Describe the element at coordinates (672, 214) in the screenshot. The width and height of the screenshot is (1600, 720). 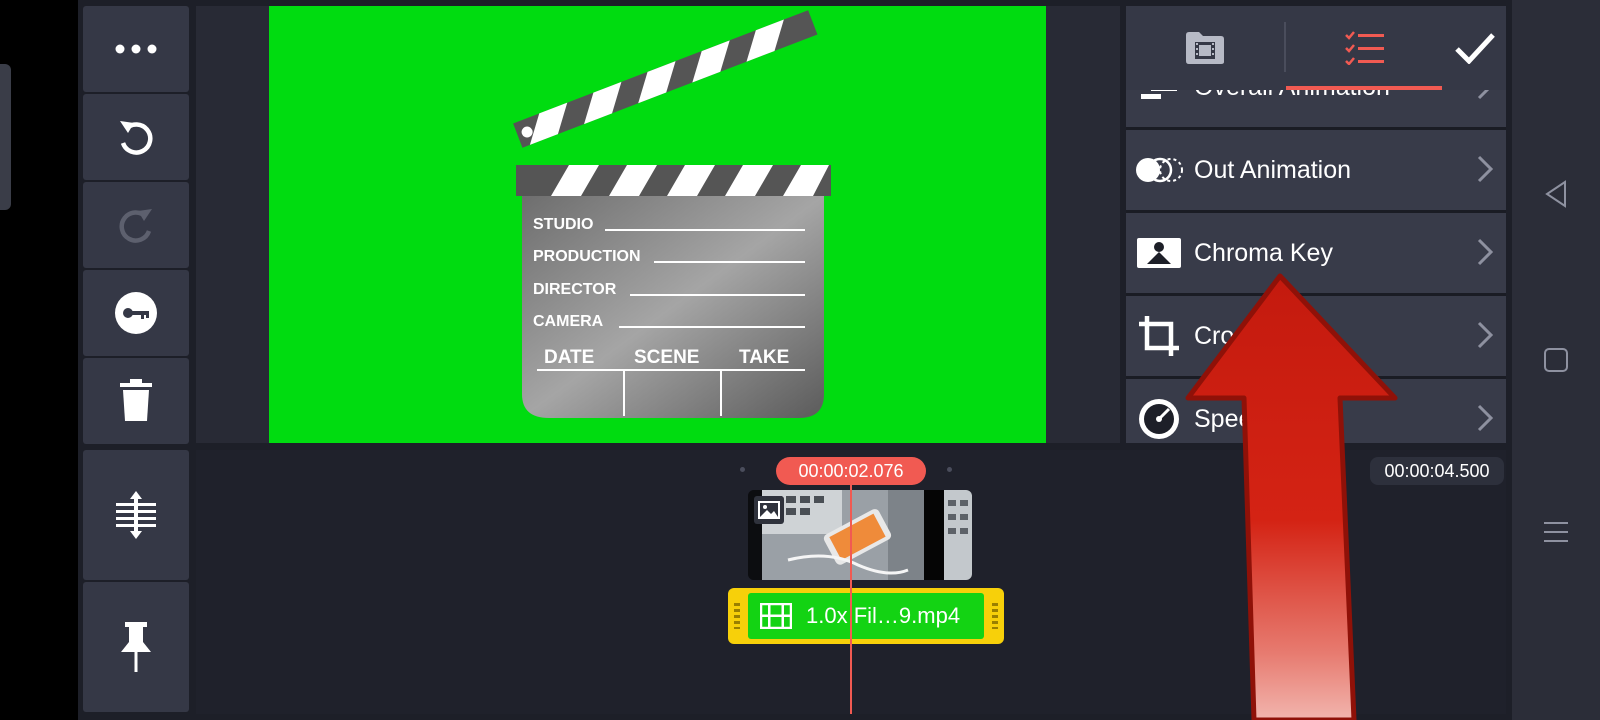
I see `clapperboard-image` at that location.